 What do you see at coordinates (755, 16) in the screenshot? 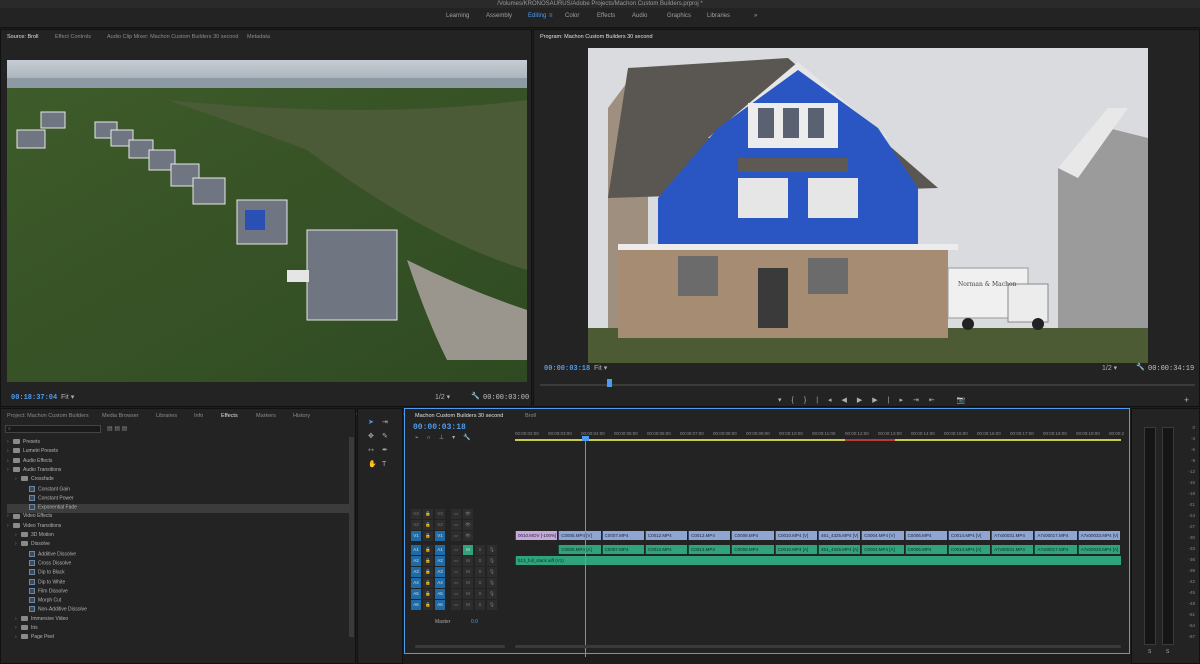
I see `workspaces-overflow-button: »` at bounding box center [755, 16].